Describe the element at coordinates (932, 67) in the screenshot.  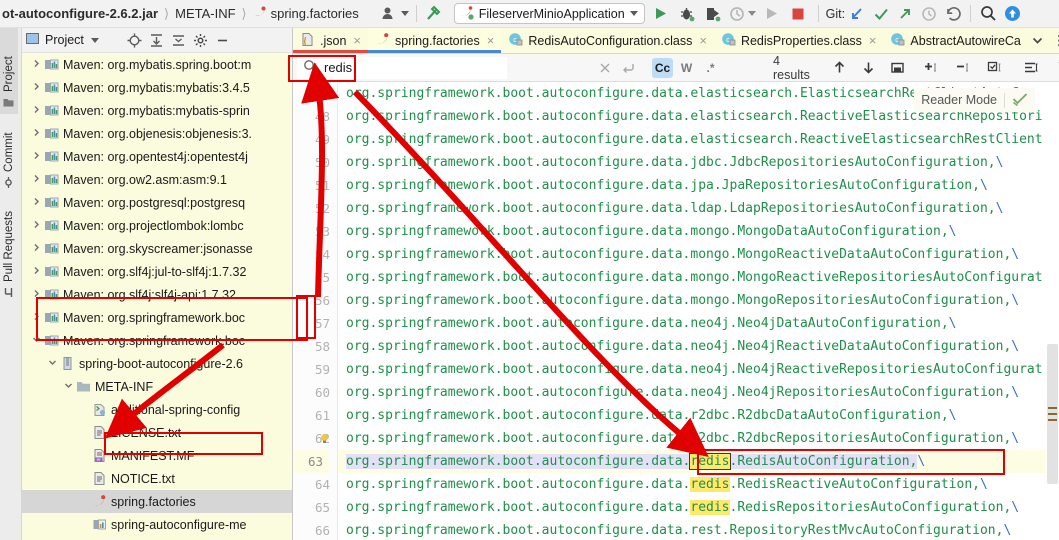
I see `add-selection-icon` at that location.